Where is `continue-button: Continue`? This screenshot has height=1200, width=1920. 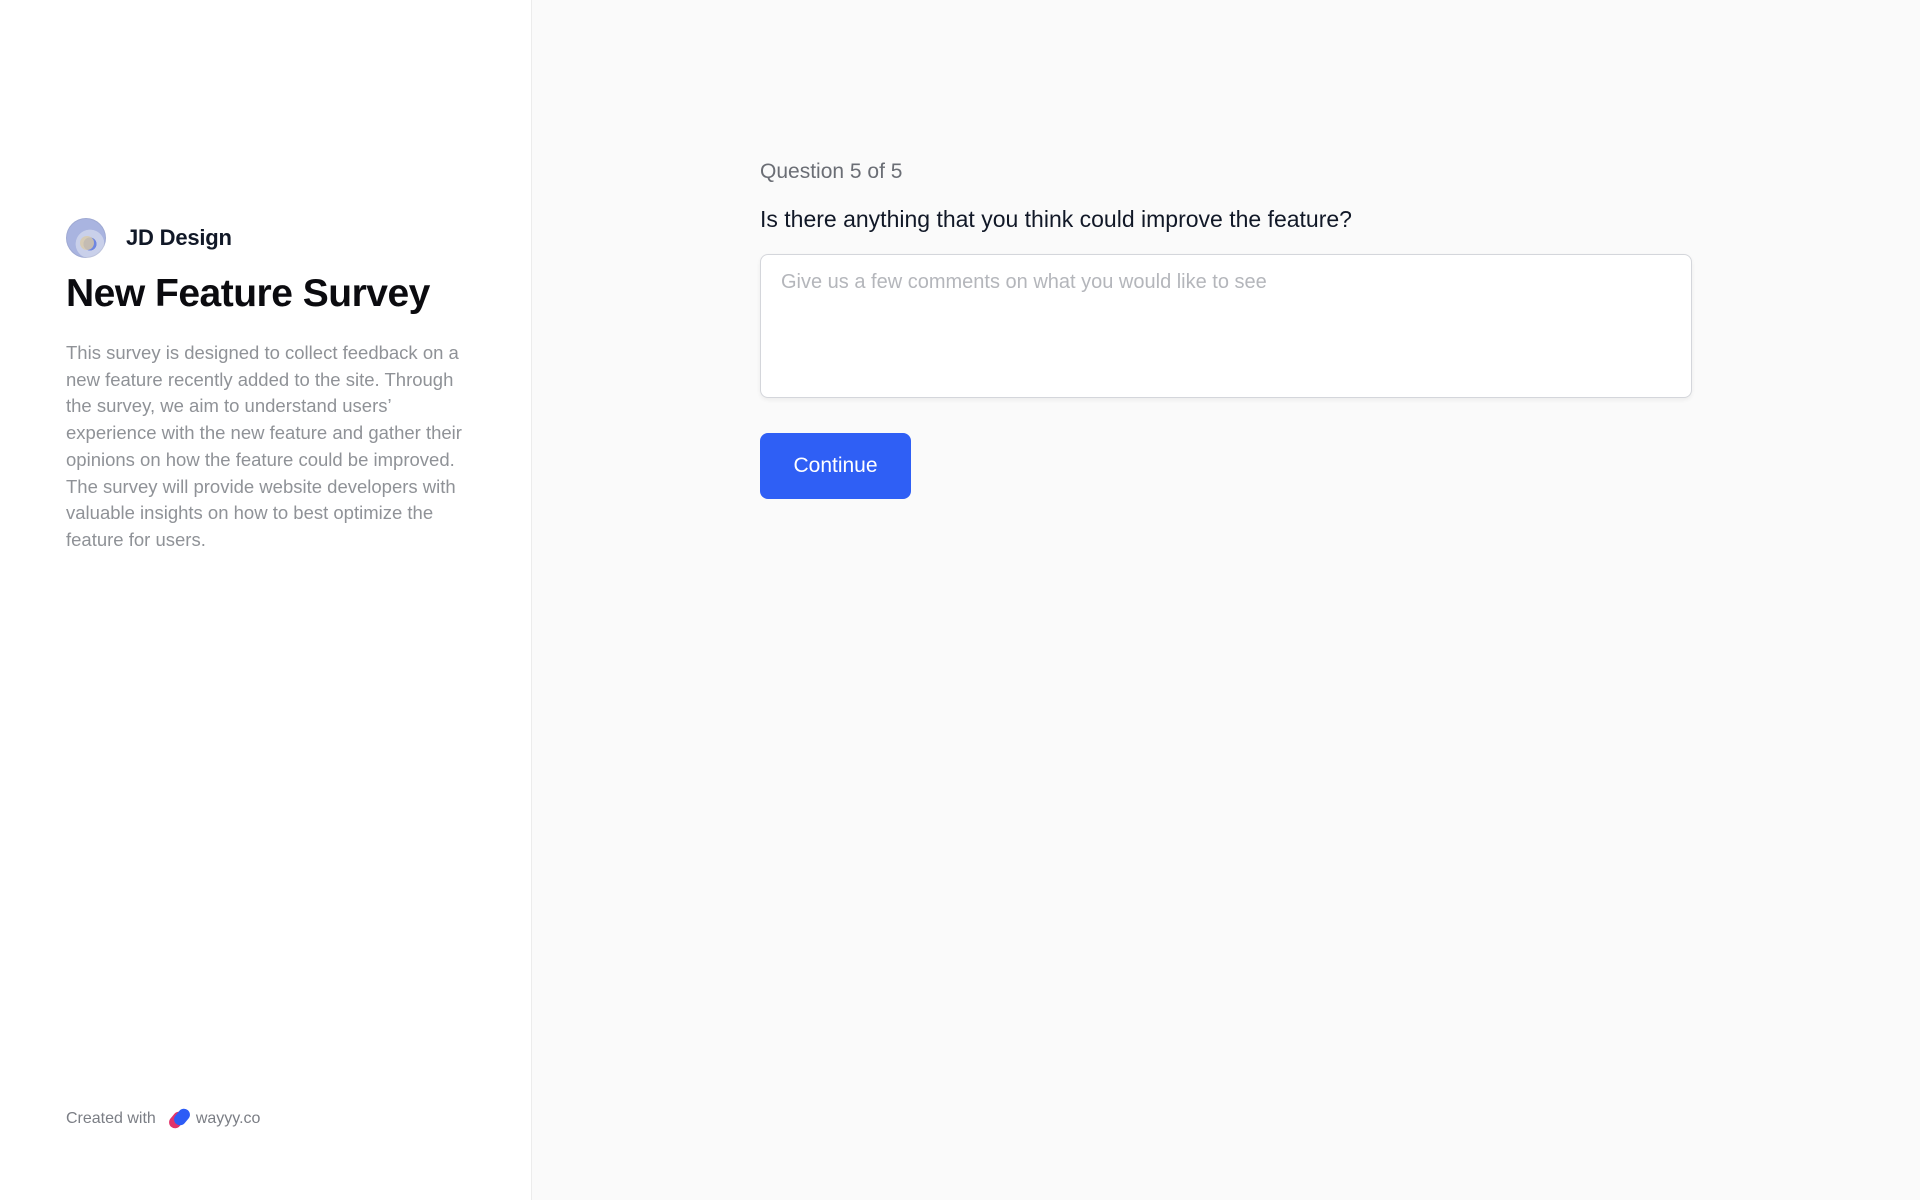
continue-button: Continue is located at coordinates (835, 466).